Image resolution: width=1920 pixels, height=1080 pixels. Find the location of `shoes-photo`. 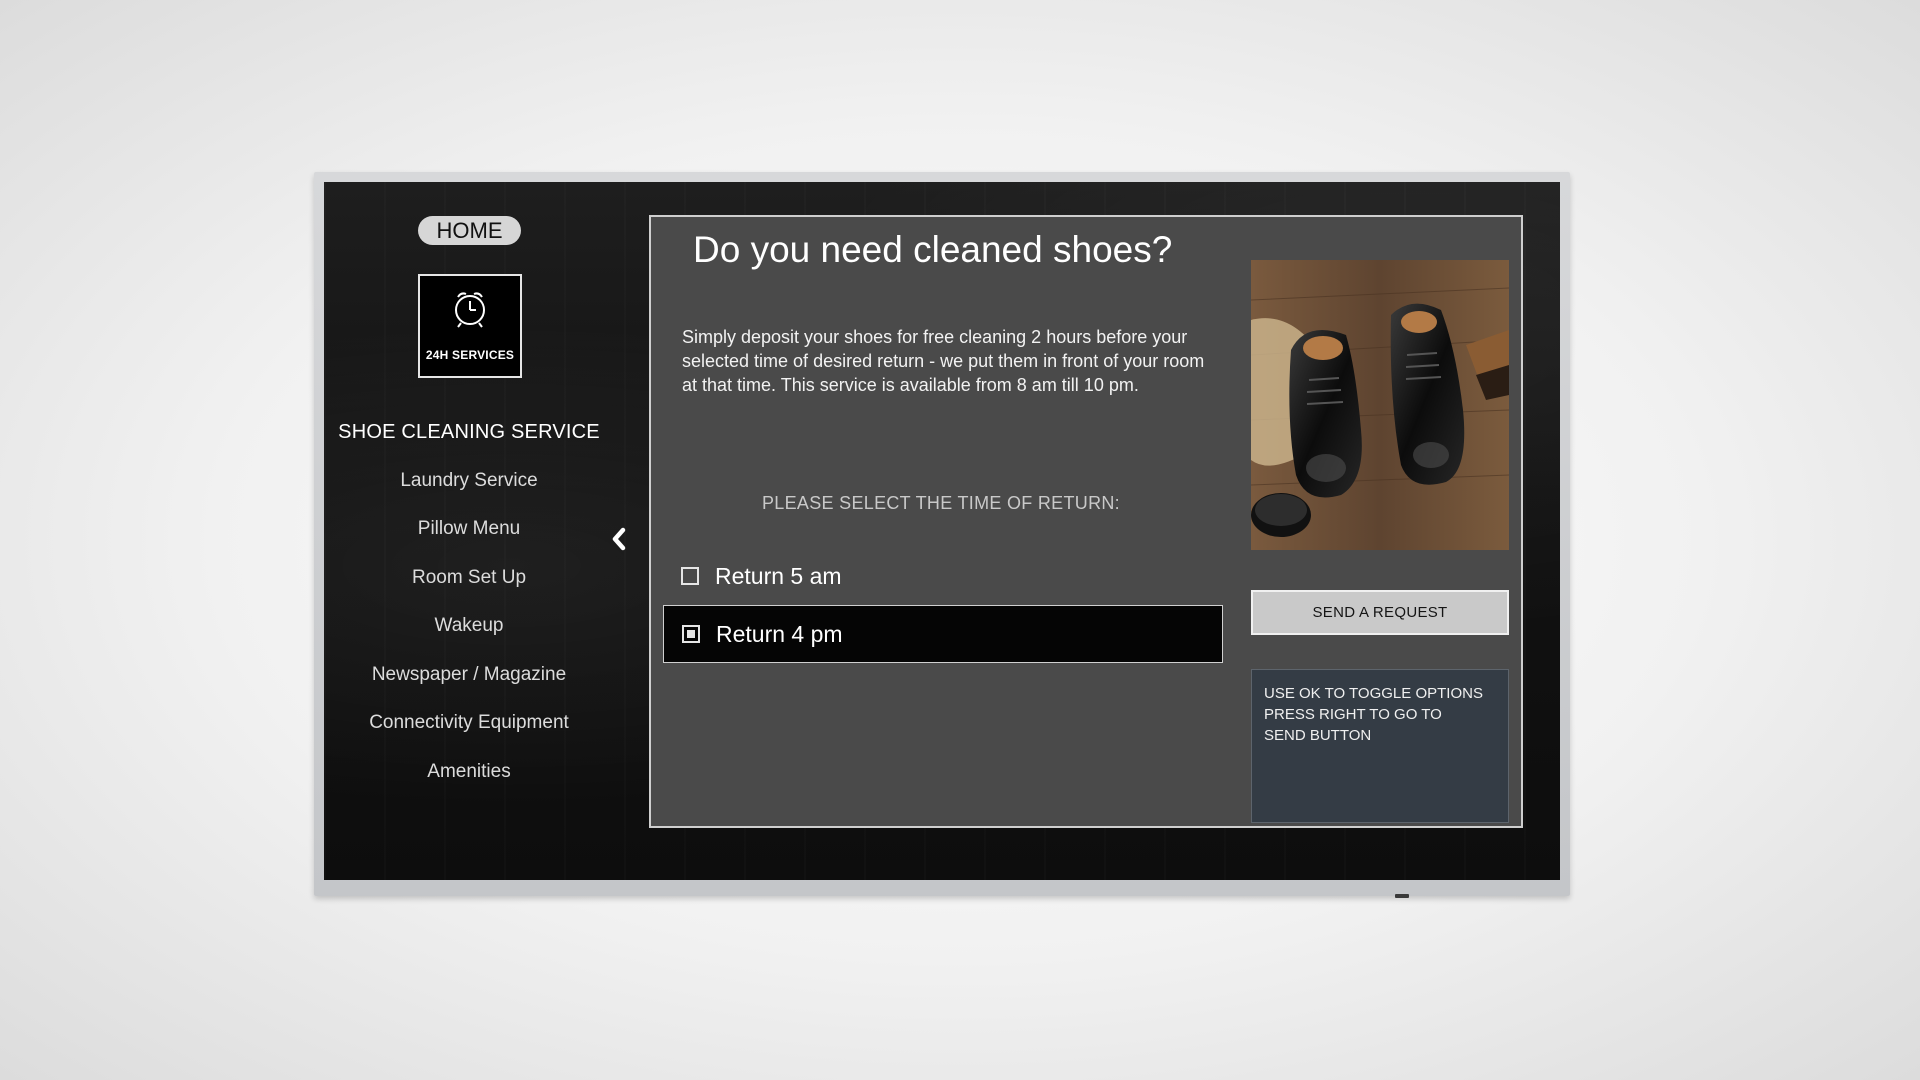

shoes-photo is located at coordinates (1380, 405).